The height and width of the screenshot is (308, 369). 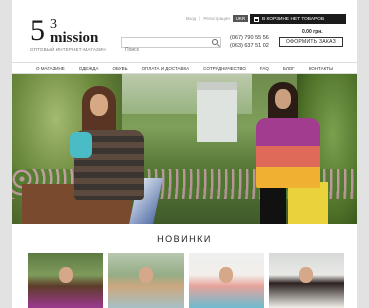 I want to click on logo: 5 3 mission ОПТОВЫЙ ИНТЕРНЕТ-МАГАЗИН, so click(x=70, y=36).